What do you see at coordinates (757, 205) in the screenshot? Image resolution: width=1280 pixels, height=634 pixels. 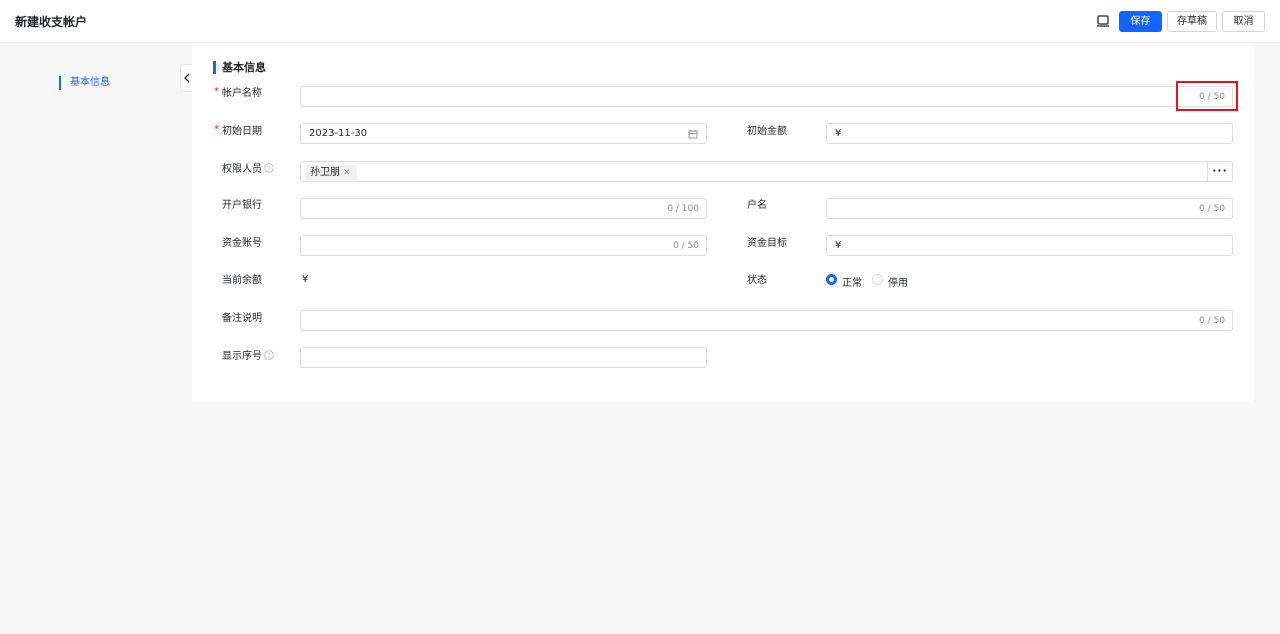 I see `account-holder-label: 户名` at bounding box center [757, 205].